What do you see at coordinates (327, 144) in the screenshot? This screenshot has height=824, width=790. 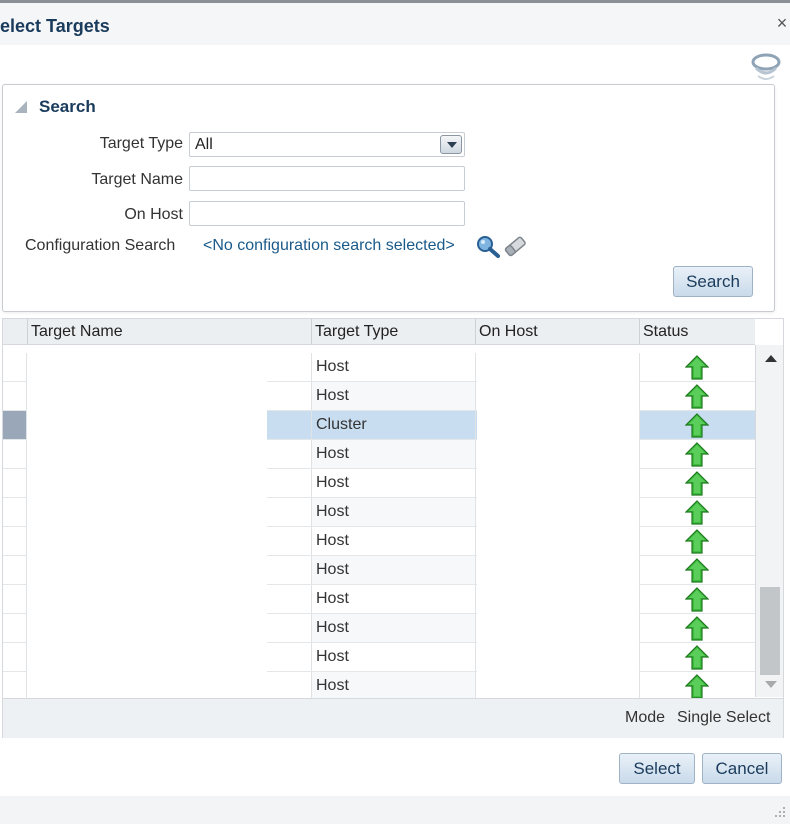 I see `target-type-select: All` at bounding box center [327, 144].